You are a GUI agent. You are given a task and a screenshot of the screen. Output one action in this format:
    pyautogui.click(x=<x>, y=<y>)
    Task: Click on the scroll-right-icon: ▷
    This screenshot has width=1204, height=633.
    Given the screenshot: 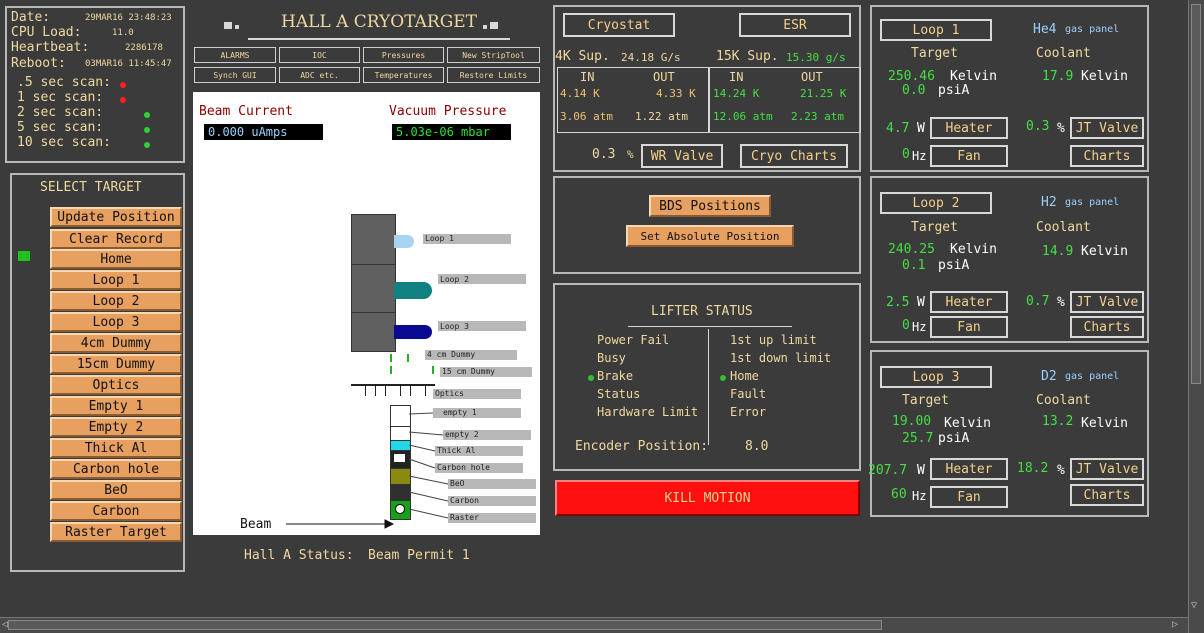 What is the action you would take?
    pyautogui.click(x=1175, y=624)
    